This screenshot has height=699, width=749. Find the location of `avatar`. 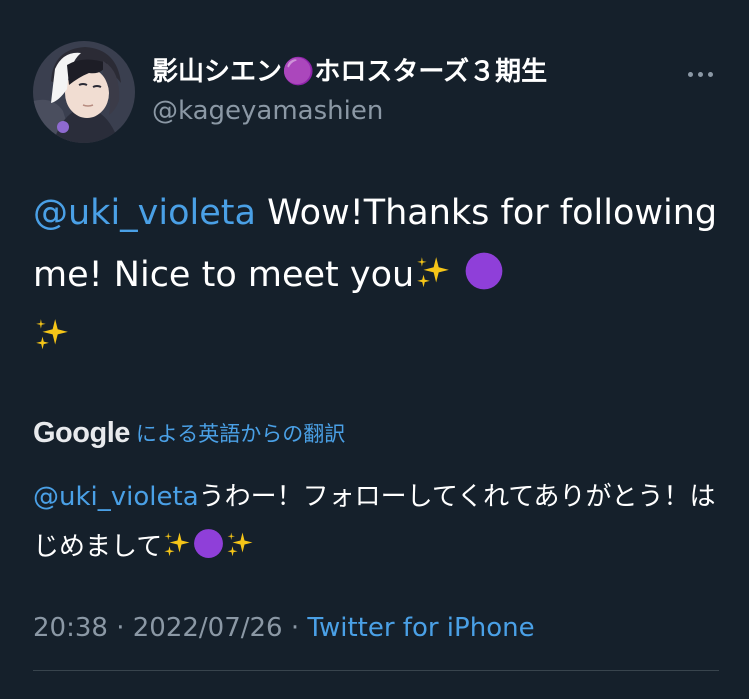

avatar is located at coordinates (84, 92).